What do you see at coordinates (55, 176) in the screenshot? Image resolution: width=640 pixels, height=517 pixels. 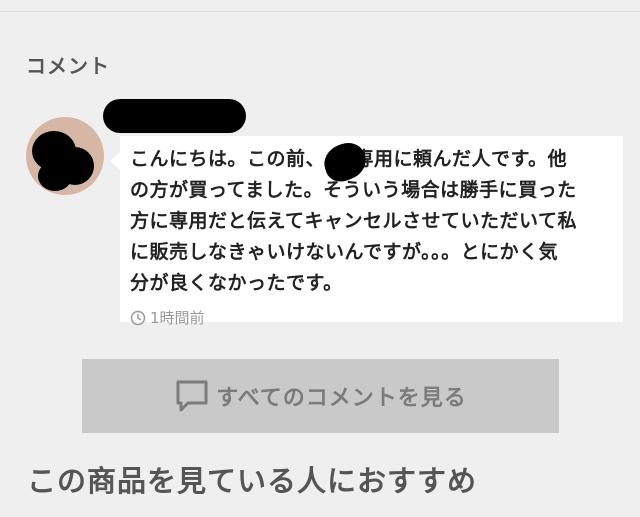 I see `avatar-redaction` at bounding box center [55, 176].